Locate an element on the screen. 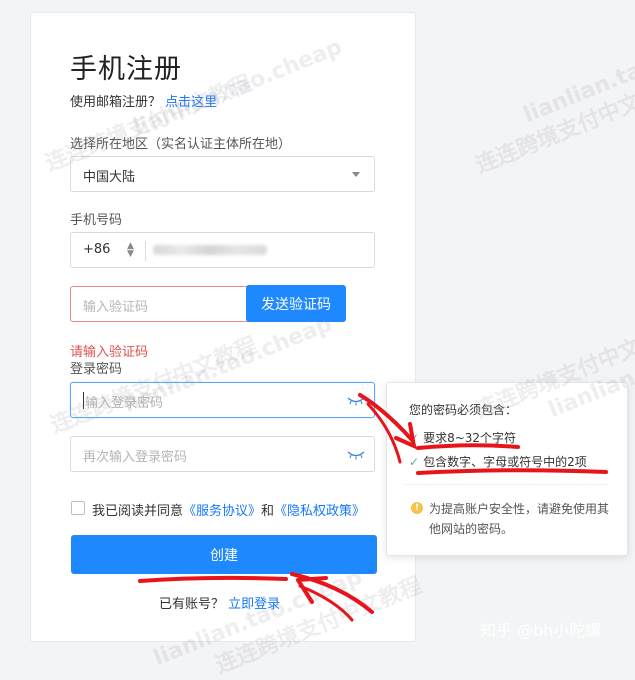  login-link: 立即登录 is located at coordinates (254, 604).